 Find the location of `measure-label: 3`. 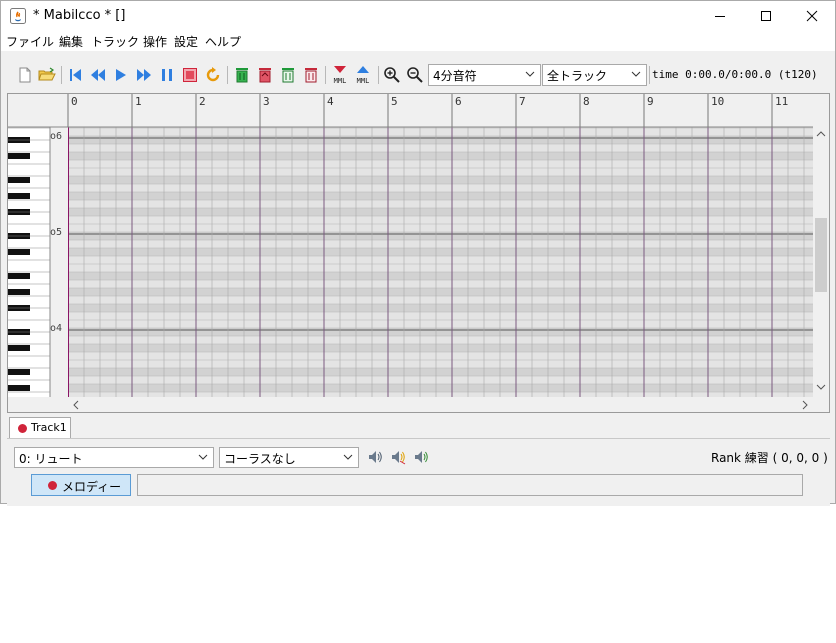

measure-label: 3 is located at coordinates (266, 101).